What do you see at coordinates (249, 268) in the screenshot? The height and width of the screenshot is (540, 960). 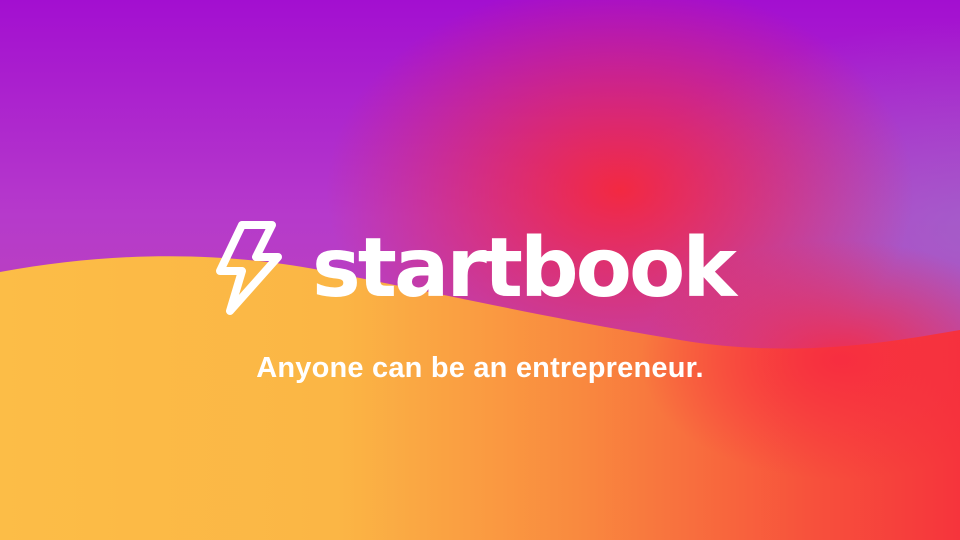 I see `lightning-bolt-icon` at bounding box center [249, 268].